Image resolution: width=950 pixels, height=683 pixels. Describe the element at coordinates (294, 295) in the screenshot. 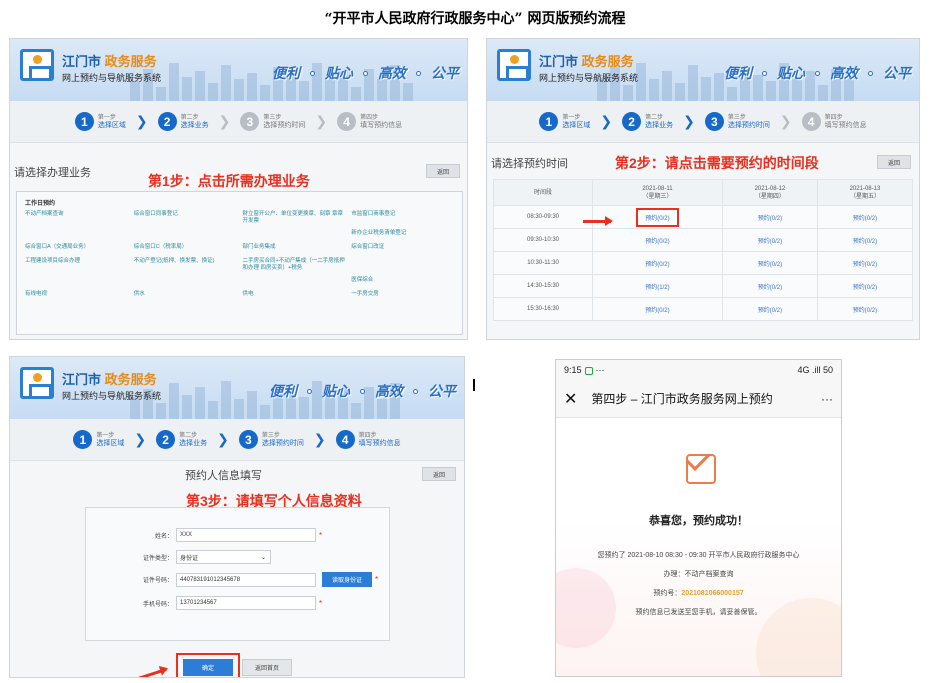

I see `business-item: 供电` at that location.